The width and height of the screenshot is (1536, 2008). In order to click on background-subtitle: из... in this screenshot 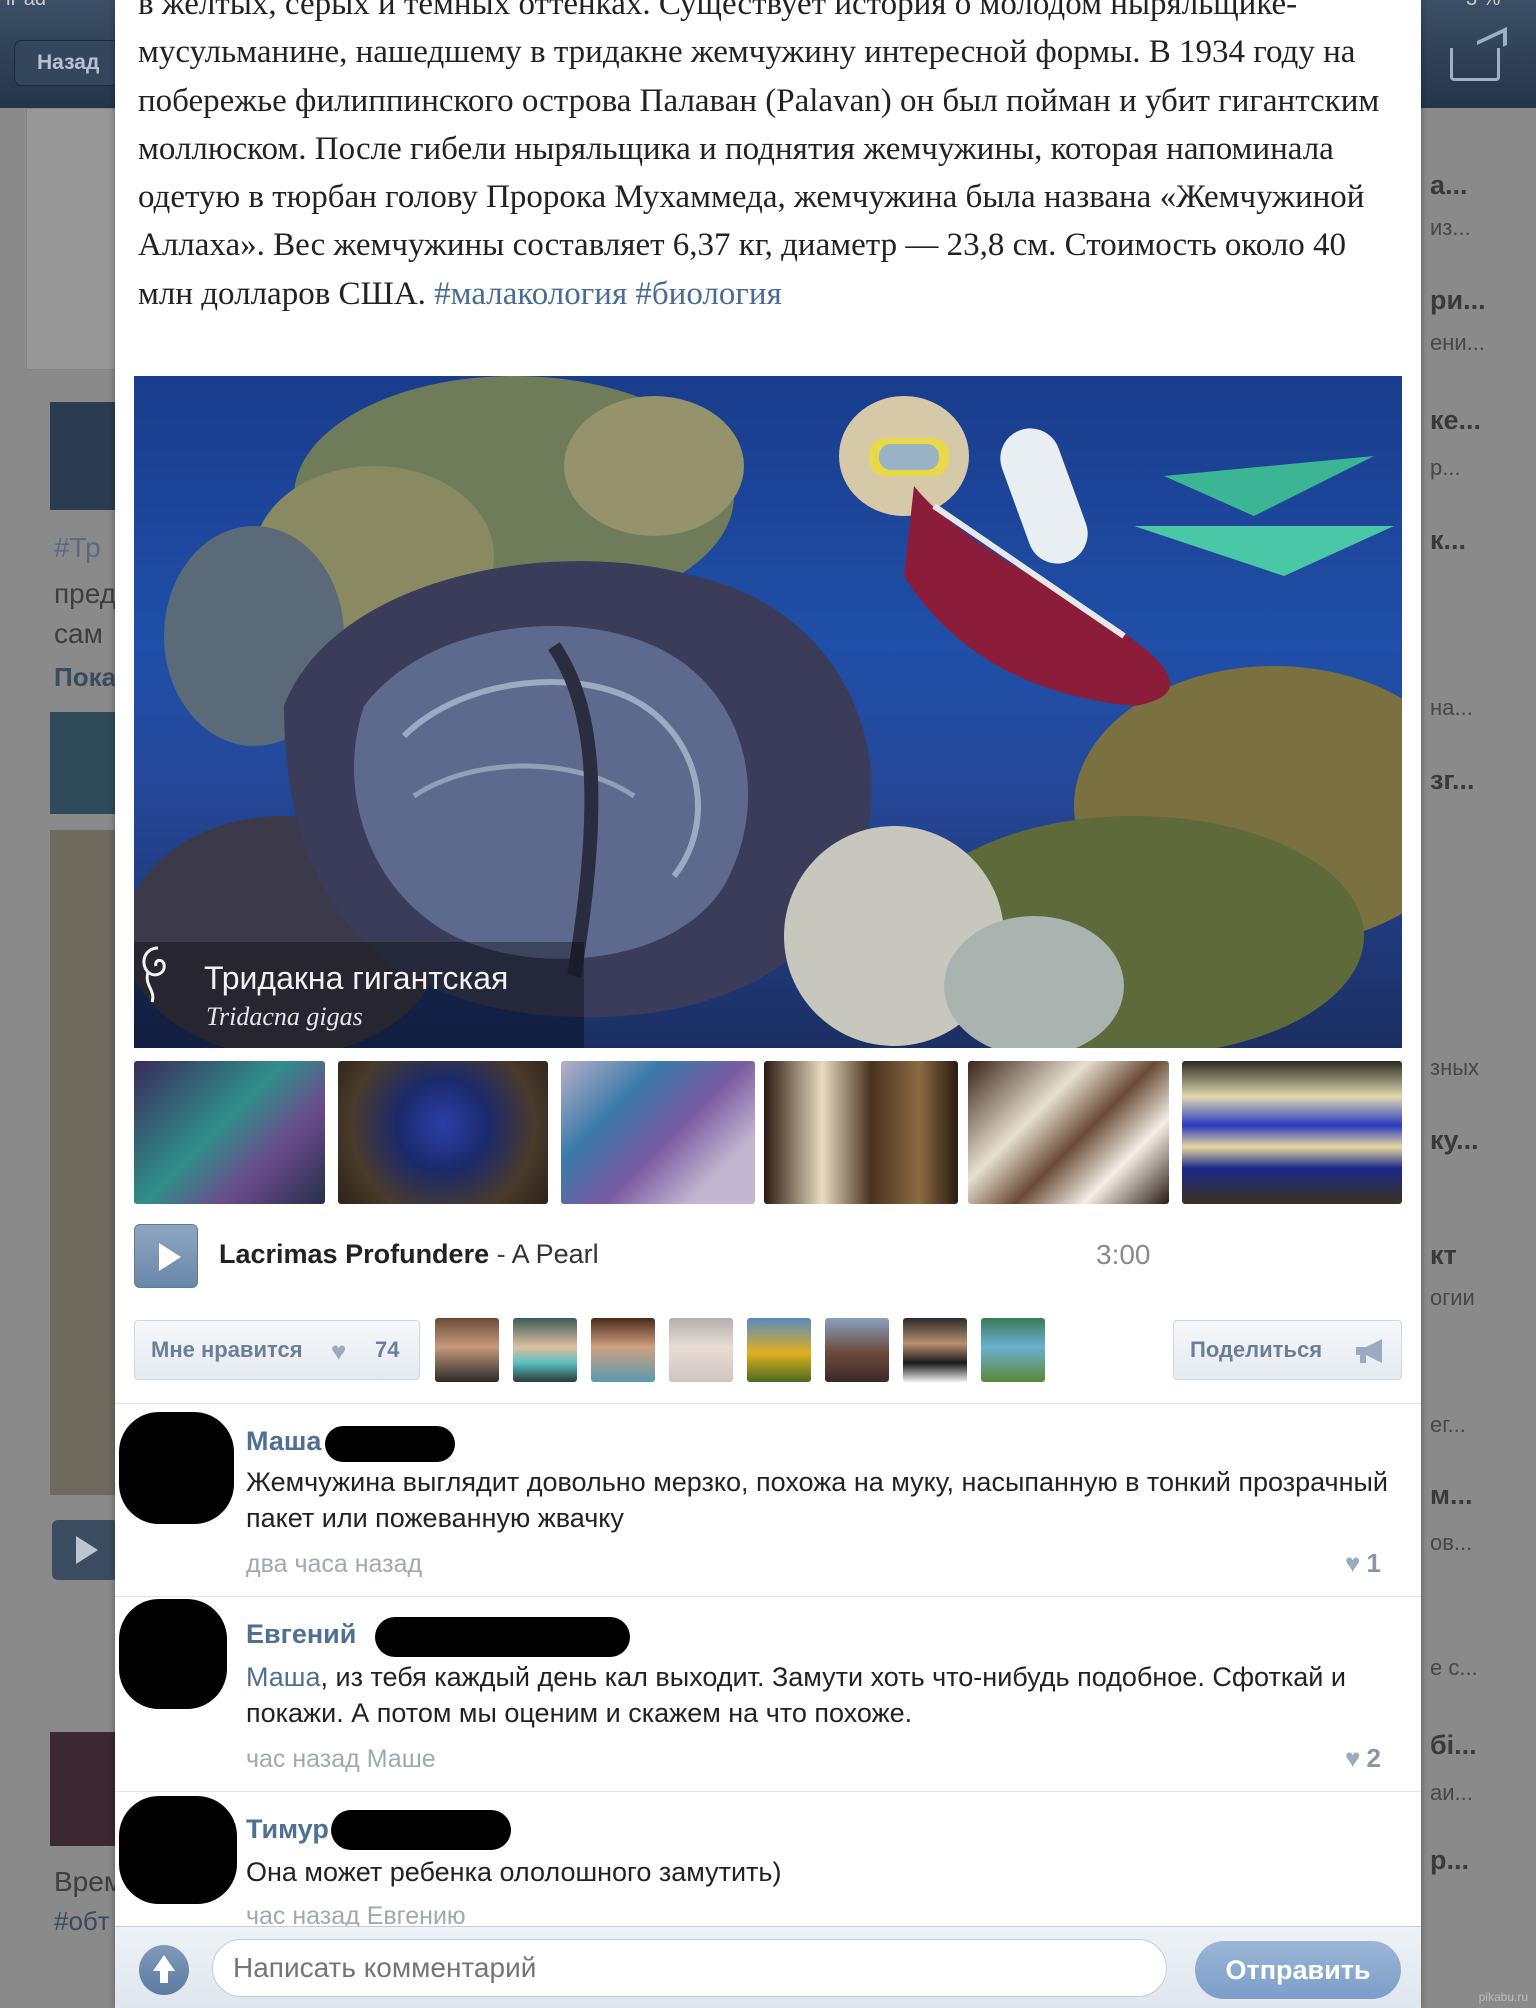, I will do `click(1450, 227)`.